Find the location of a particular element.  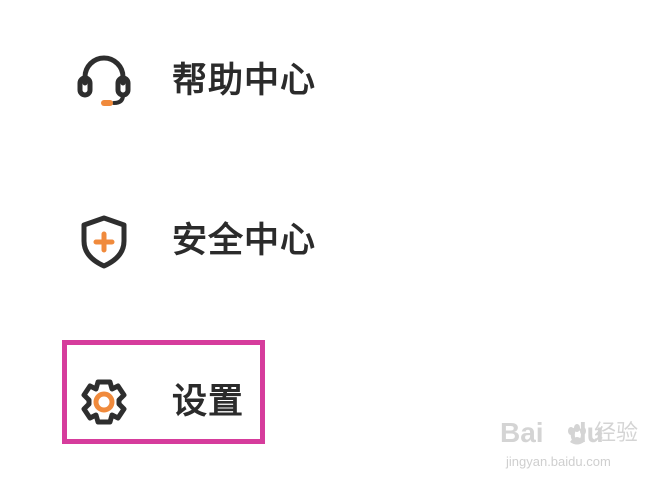

highlight-box is located at coordinates (163, 392).